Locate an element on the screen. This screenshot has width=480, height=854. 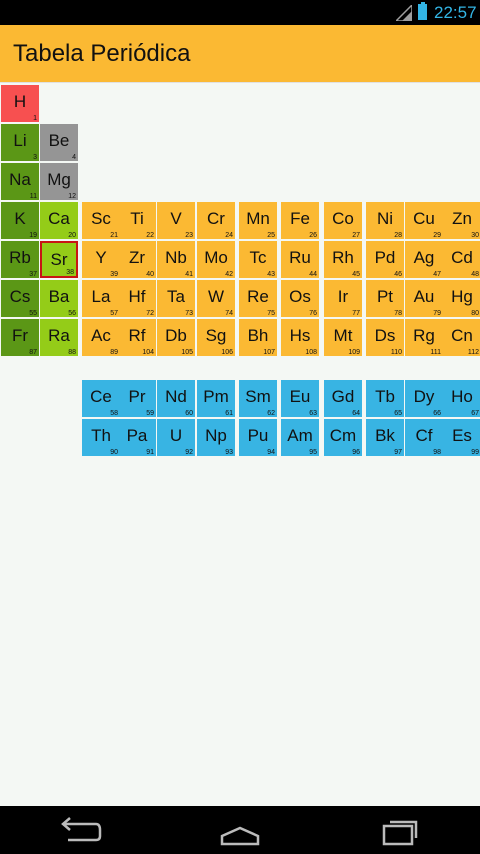
element-symbol: Mt is located at coordinates (343, 335).